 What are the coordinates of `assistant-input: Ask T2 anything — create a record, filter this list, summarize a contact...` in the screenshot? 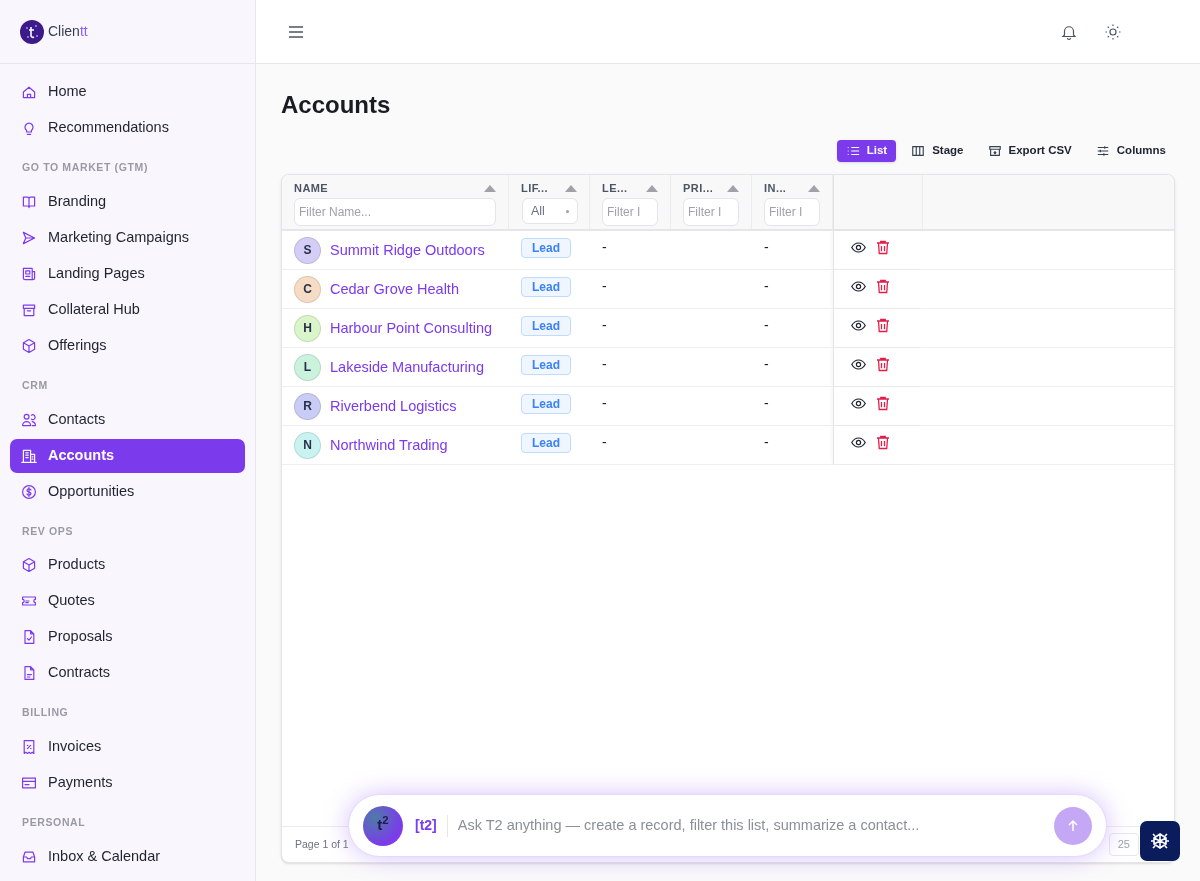 It's located at (750, 825).